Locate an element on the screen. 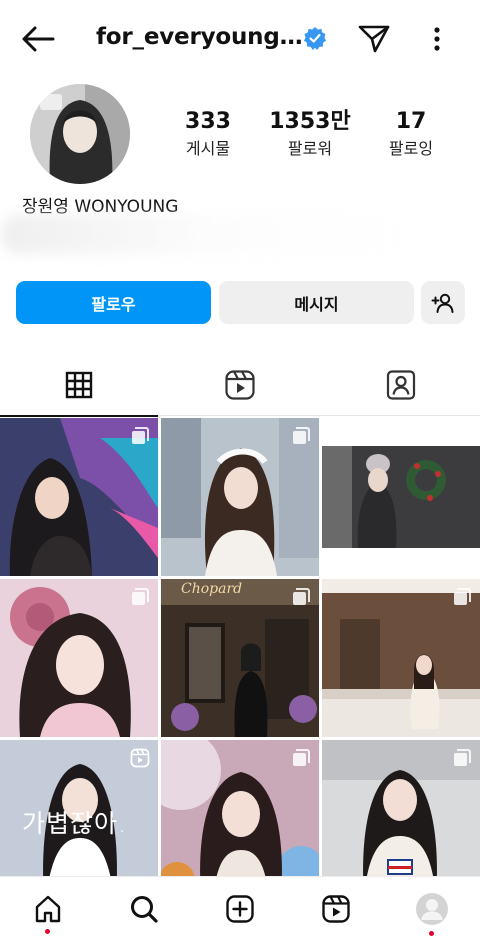 This screenshot has width=480, height=941. nav-create is located at coordinates (240, 909).